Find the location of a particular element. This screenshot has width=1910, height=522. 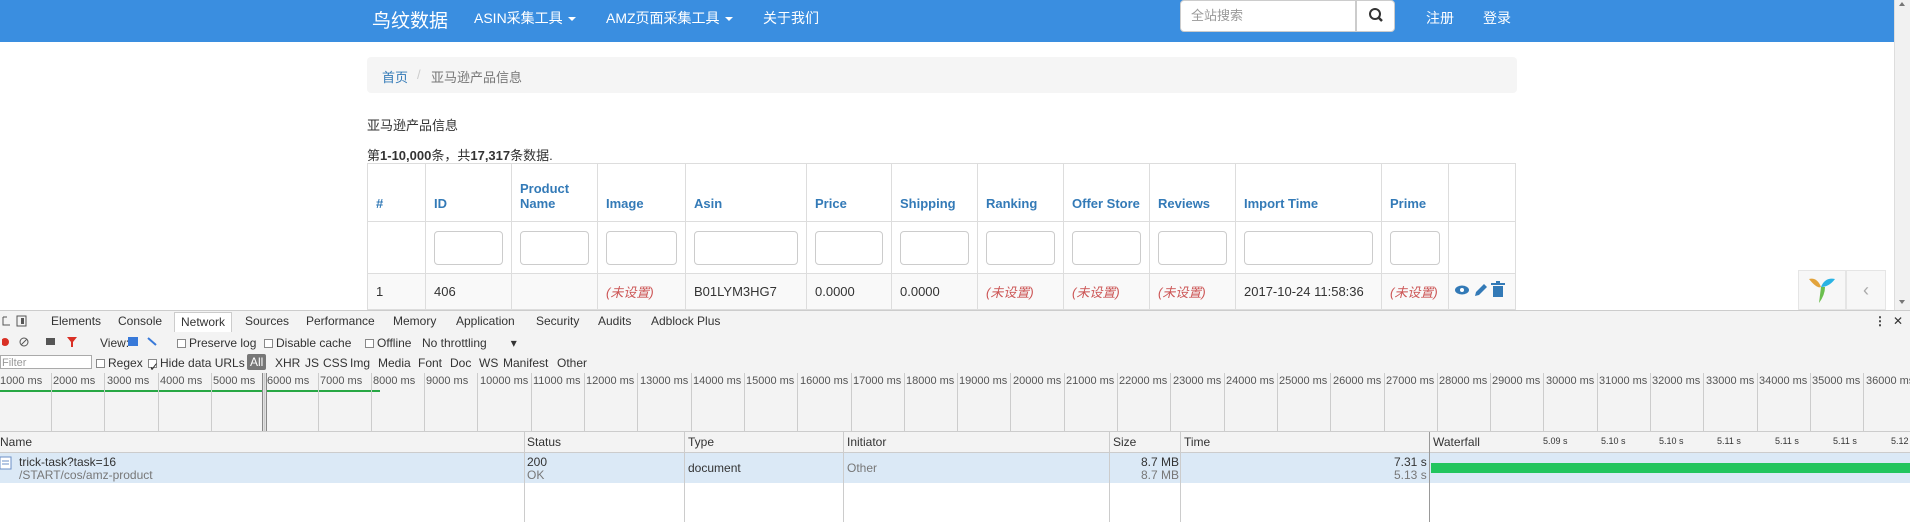

filter-product-name-input is located at coordinates (554, 247).